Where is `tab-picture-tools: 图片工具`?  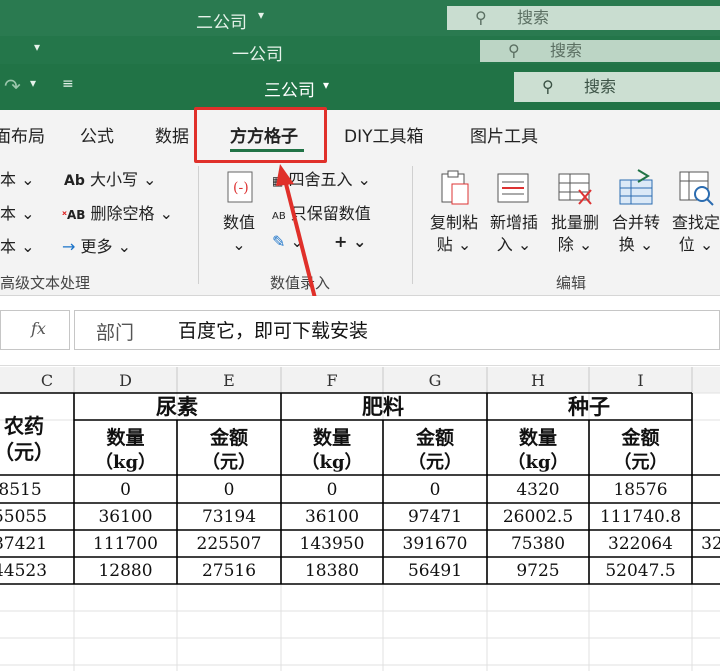
tab-picture-tools: 图片工具 is located at coordinates (504, 134).